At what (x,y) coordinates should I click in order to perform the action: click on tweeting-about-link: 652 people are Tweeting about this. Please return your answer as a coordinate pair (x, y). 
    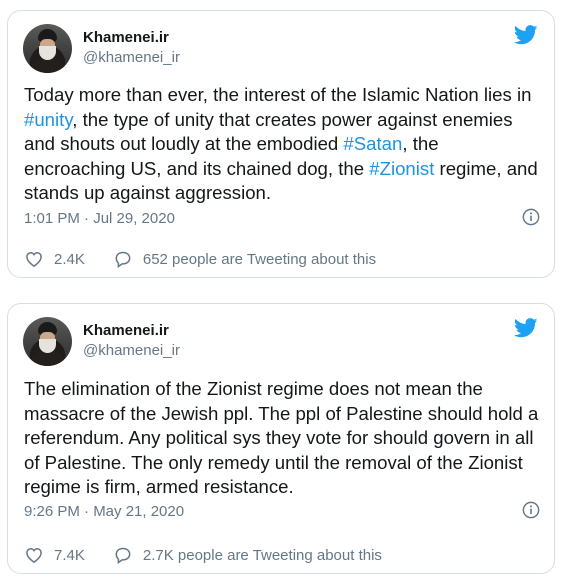
    Looking at the image, I should click on (244, 259).